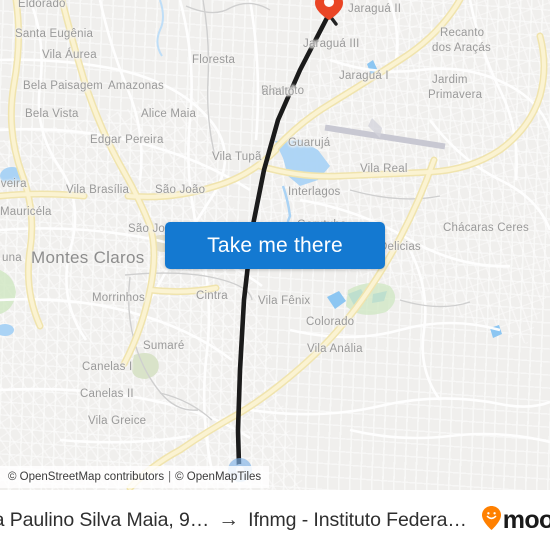 The height and width of the screenshot is (550, 550). I want to click on osm-attribution-link: © OpenStreetMap contributors, so click(86, 477).